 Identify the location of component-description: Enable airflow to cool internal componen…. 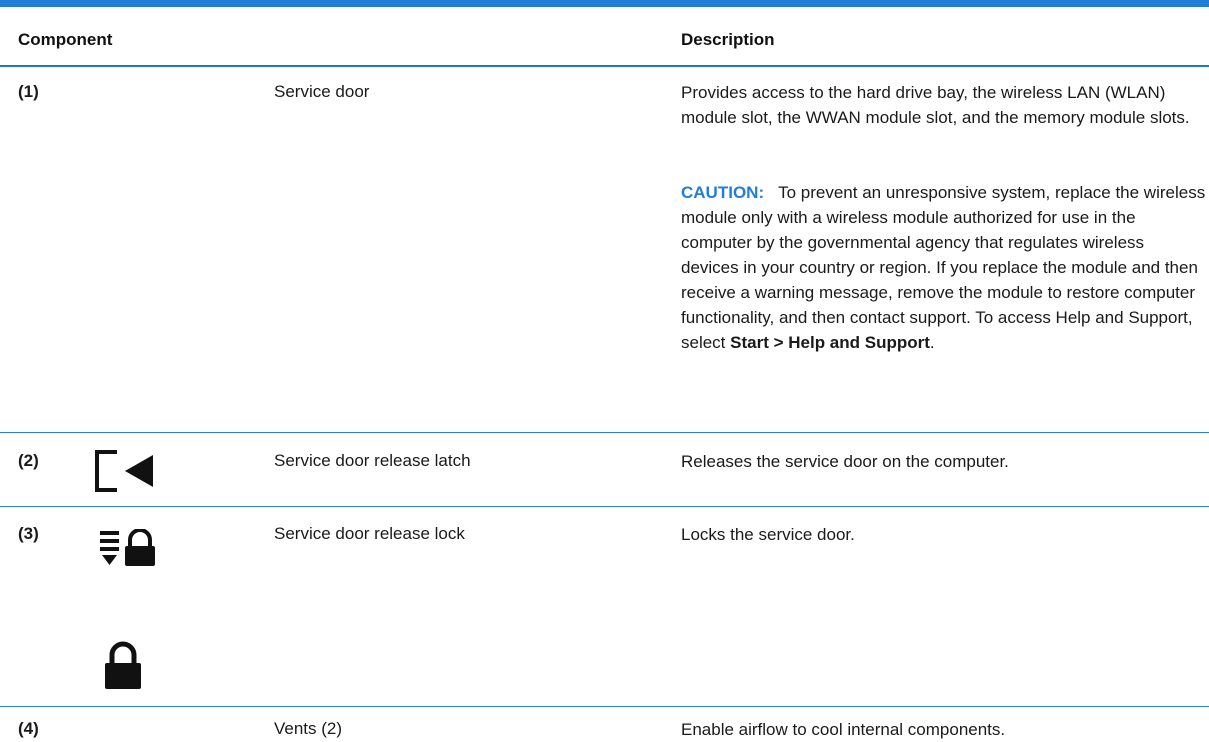
(843, 729).